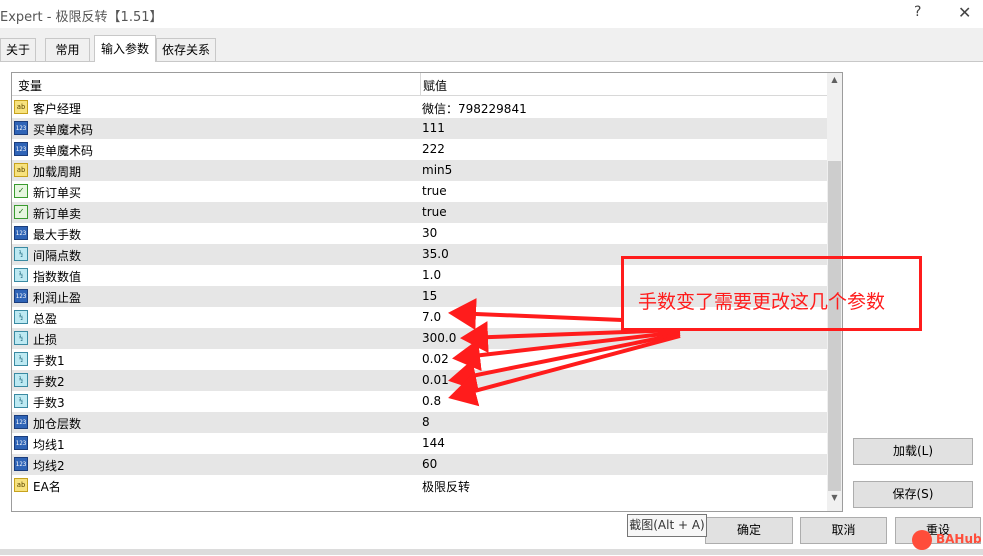 The image size is (983, 556). Describe the element at coordinates (922, 540) in the screenshot. I see `watermark-logo-icon` at that location.